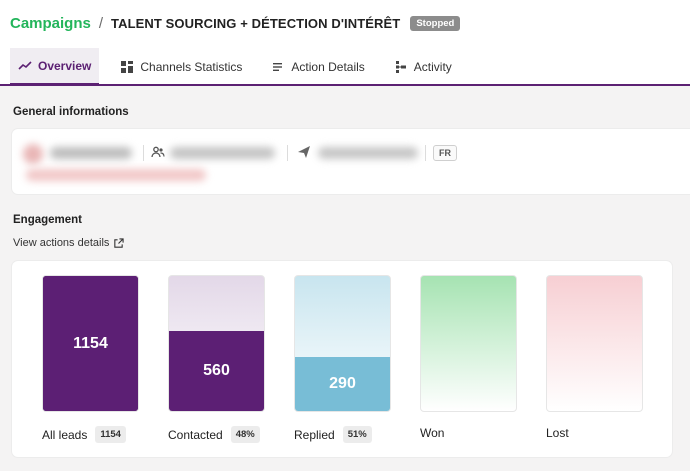 The height and width of the screenshot is (471, 690). What do you see at coordinates (278, 67) in the screenshot?
I see `list-icon` at bounding box center [278, 67].